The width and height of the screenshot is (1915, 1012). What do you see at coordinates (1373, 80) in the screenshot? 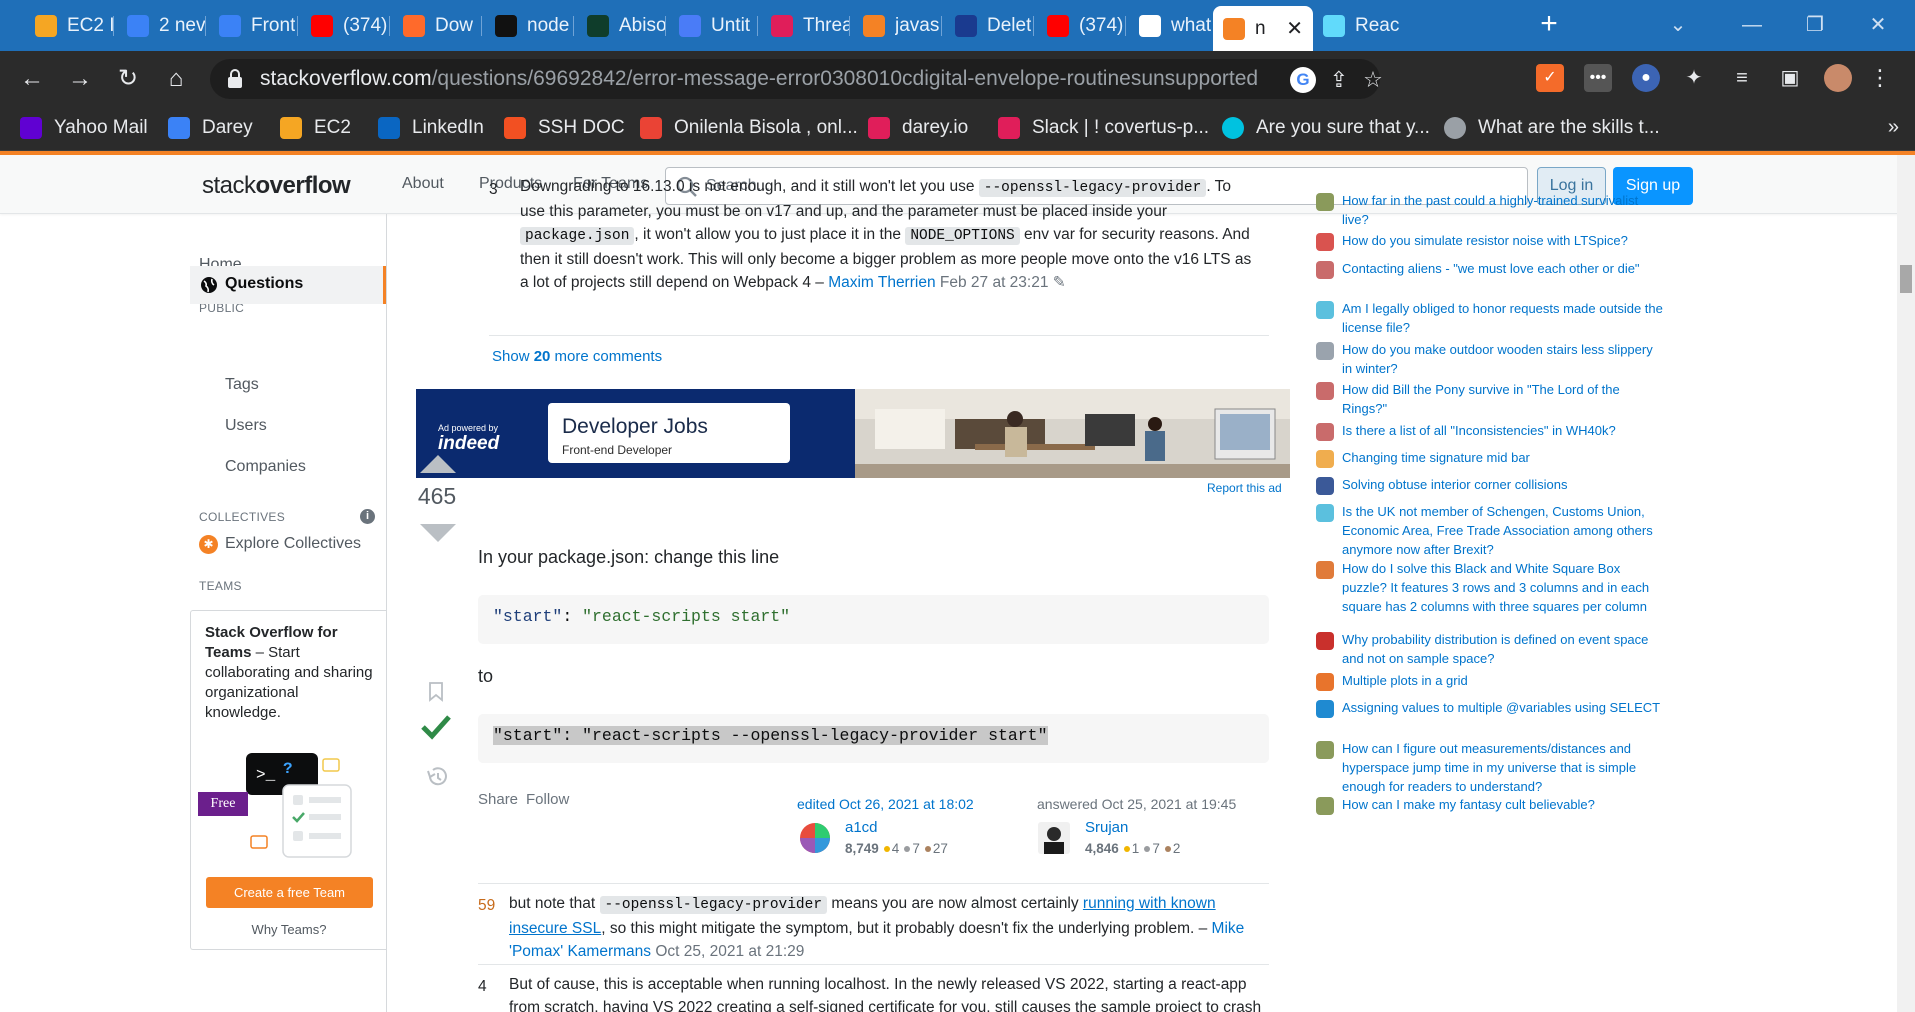
I see `star-bookmark-icon: ☆` at bounding box center [1373, 80].